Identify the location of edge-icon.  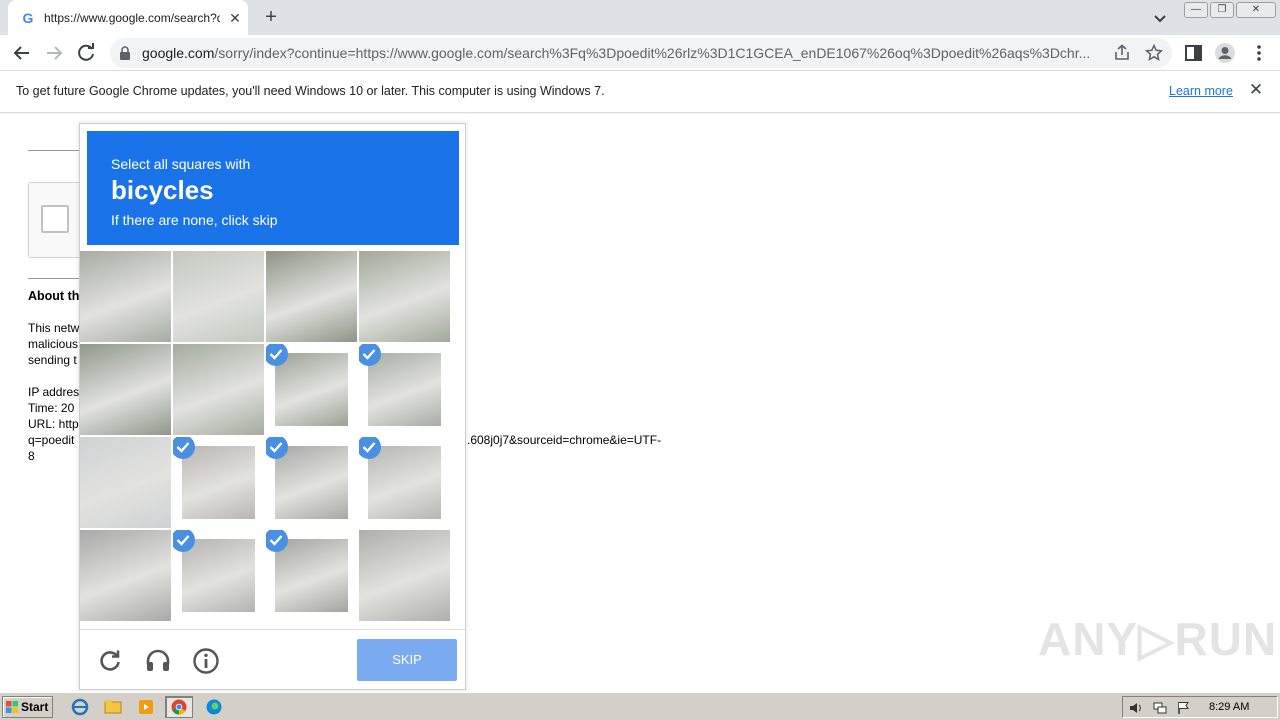
(214, 707).